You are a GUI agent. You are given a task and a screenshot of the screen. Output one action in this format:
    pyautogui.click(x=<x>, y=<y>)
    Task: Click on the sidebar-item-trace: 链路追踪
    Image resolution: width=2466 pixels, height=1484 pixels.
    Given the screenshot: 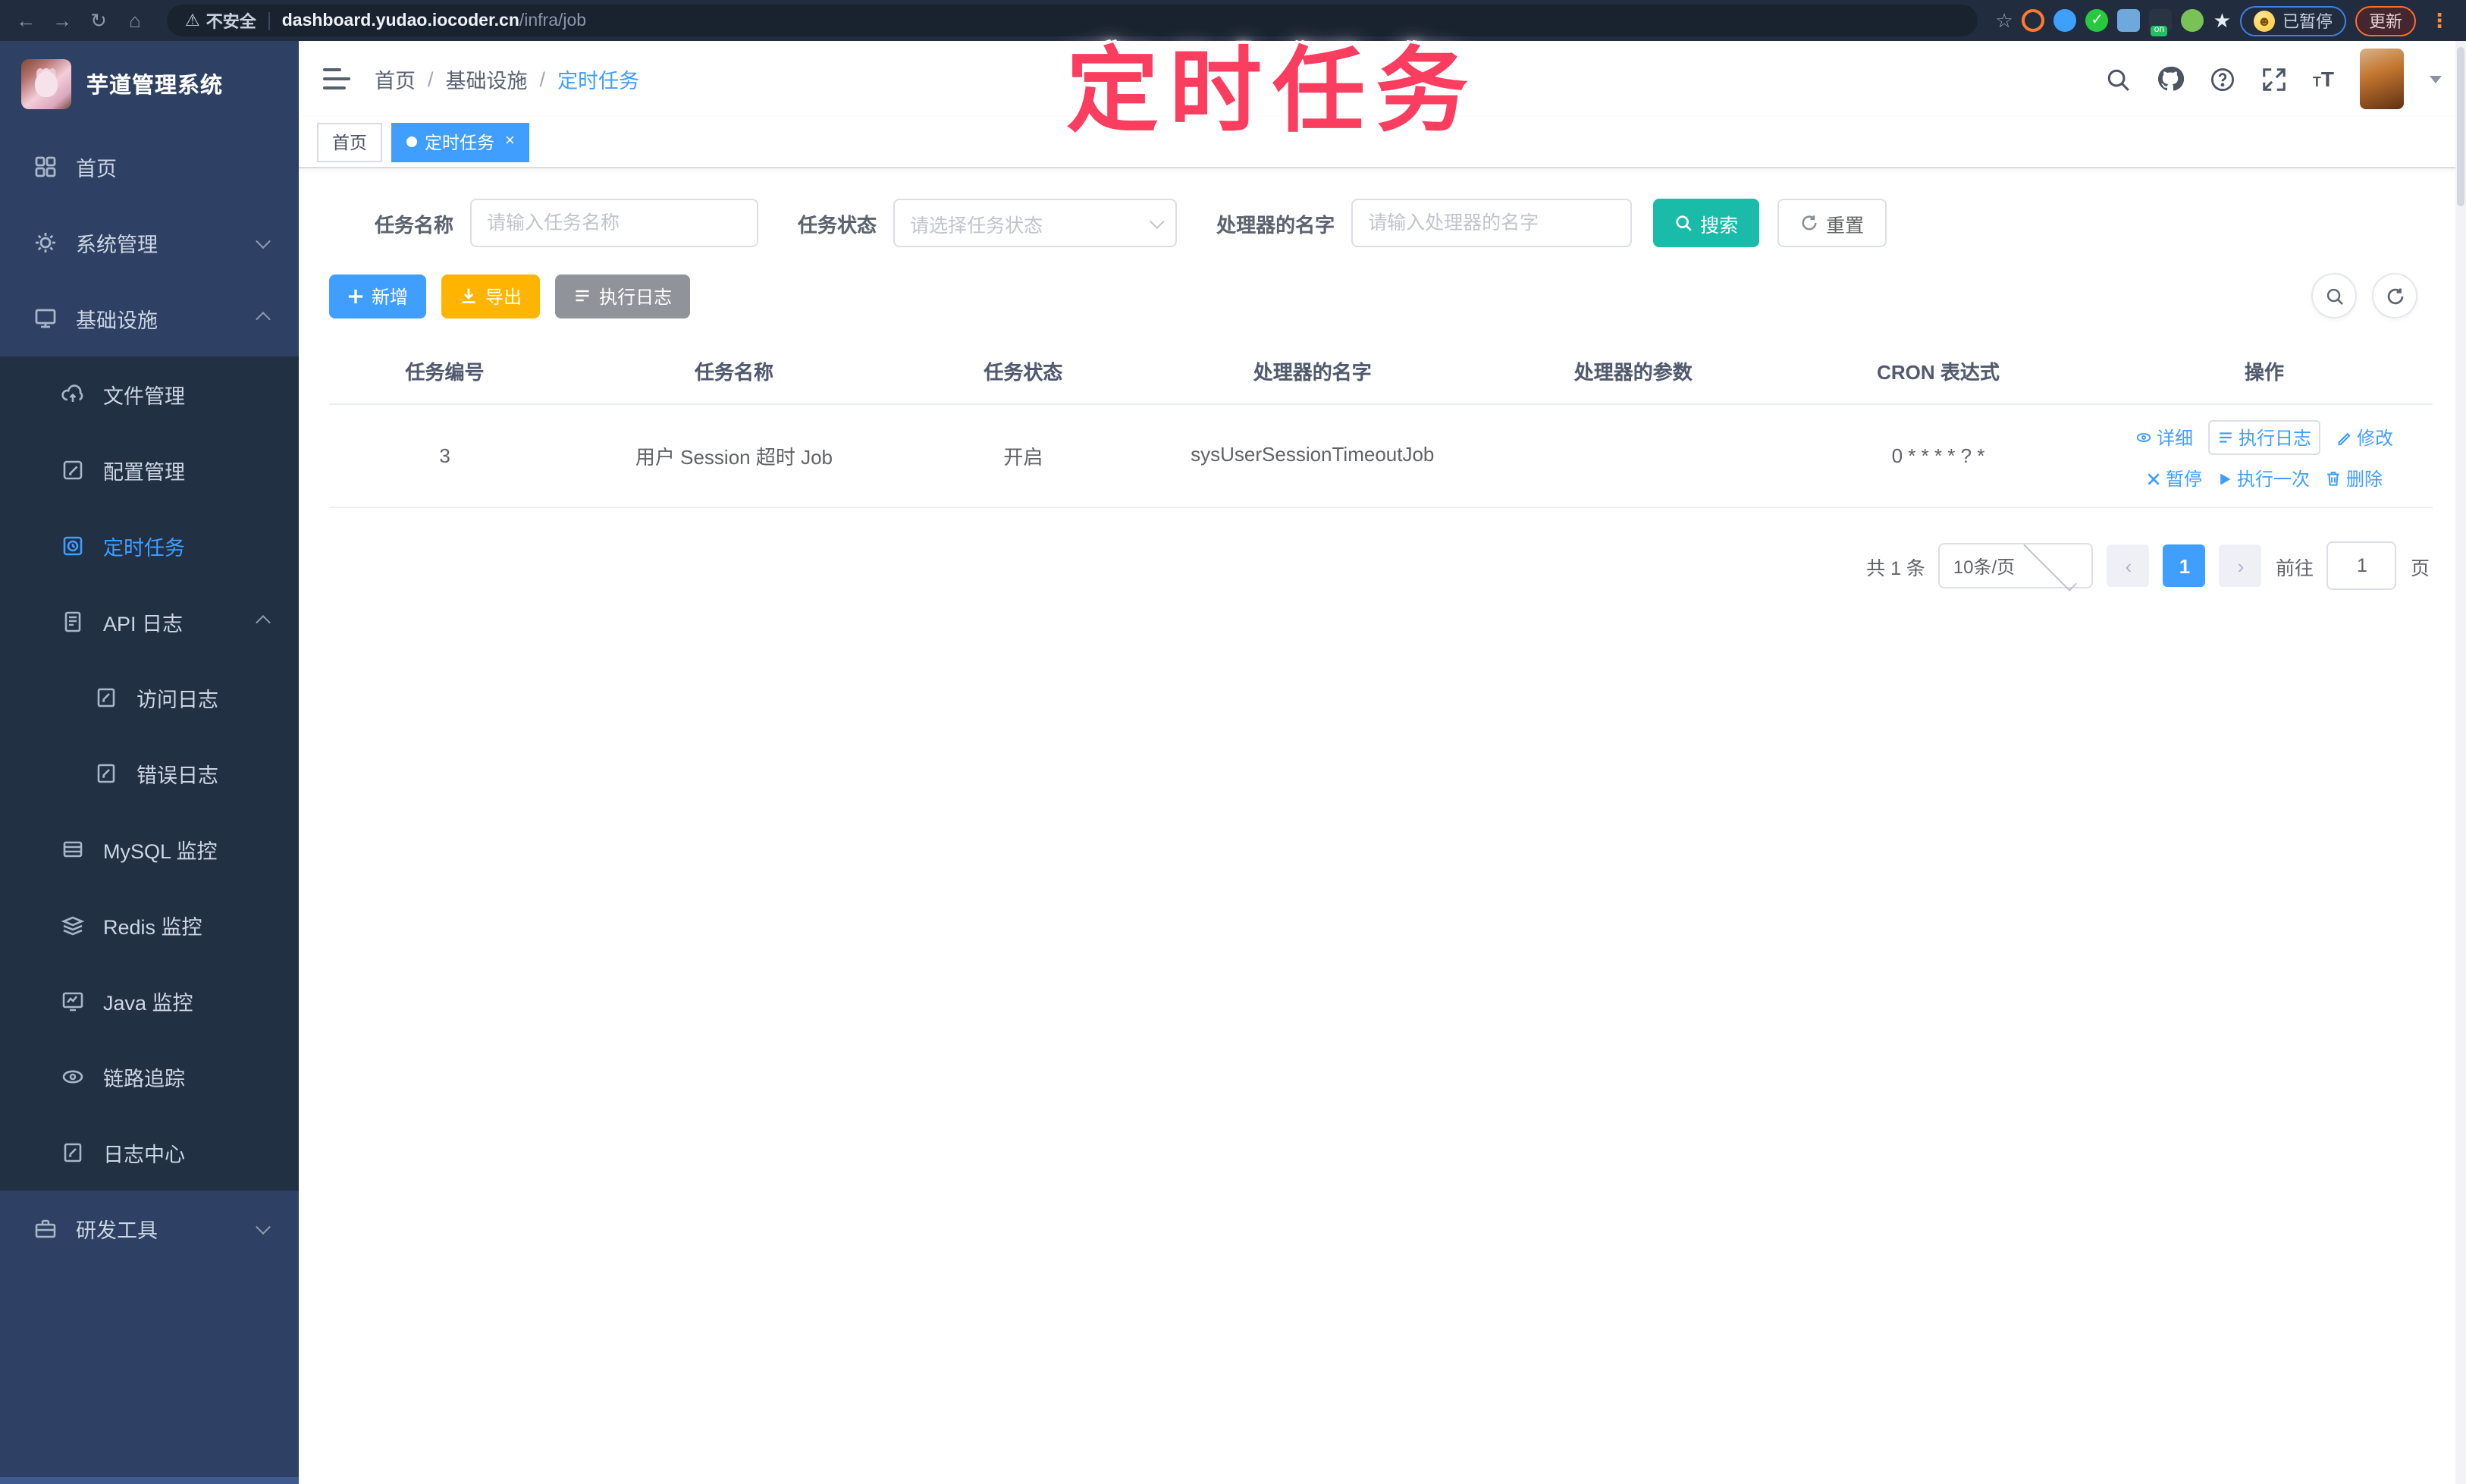 What is the action you would take?
    pyautogui.click(x=149, y=1077)
    